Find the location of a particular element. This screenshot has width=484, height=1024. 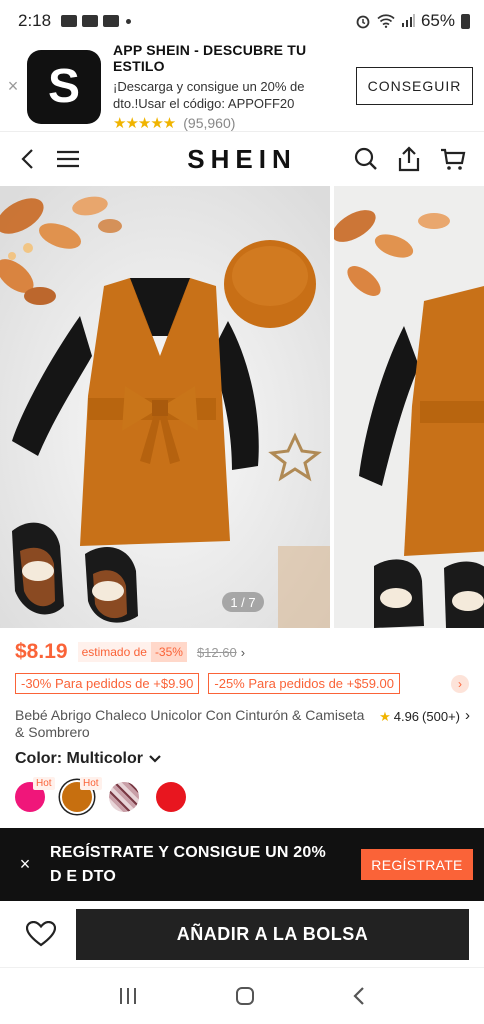

color-swatch-pink: Hot is located at coordinates (35, 794).